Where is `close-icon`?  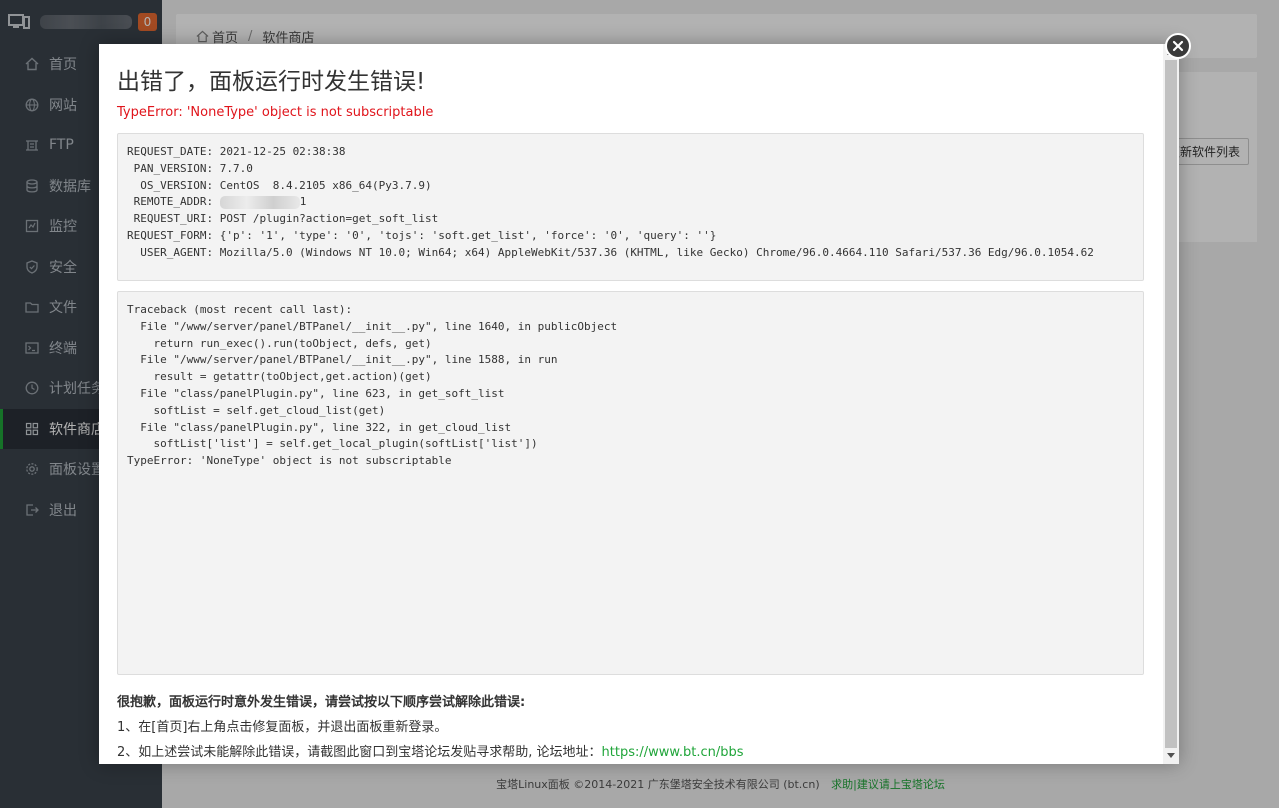
close-icon is located at coordinates (1178, 46).